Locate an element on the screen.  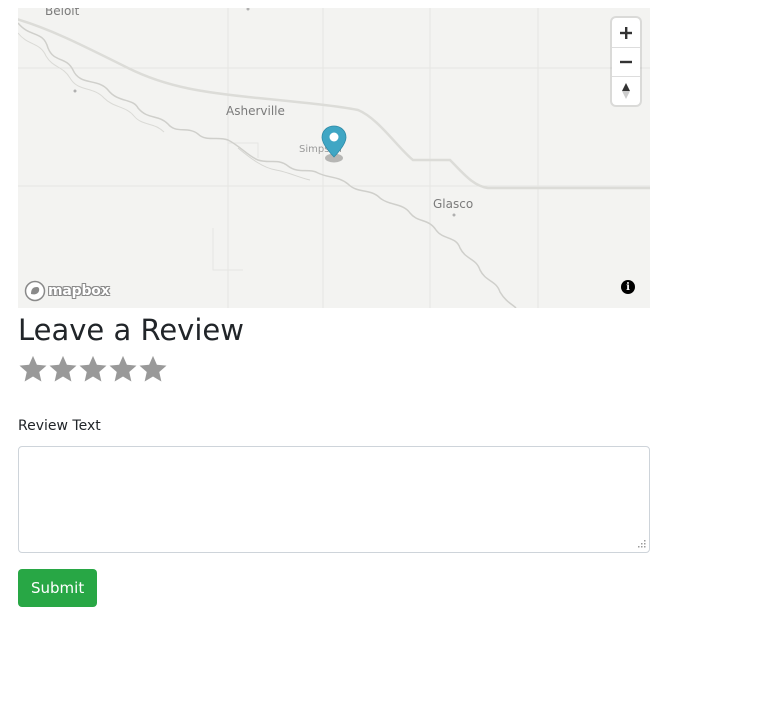
star-4-icon is located at coordinates (123, 369).